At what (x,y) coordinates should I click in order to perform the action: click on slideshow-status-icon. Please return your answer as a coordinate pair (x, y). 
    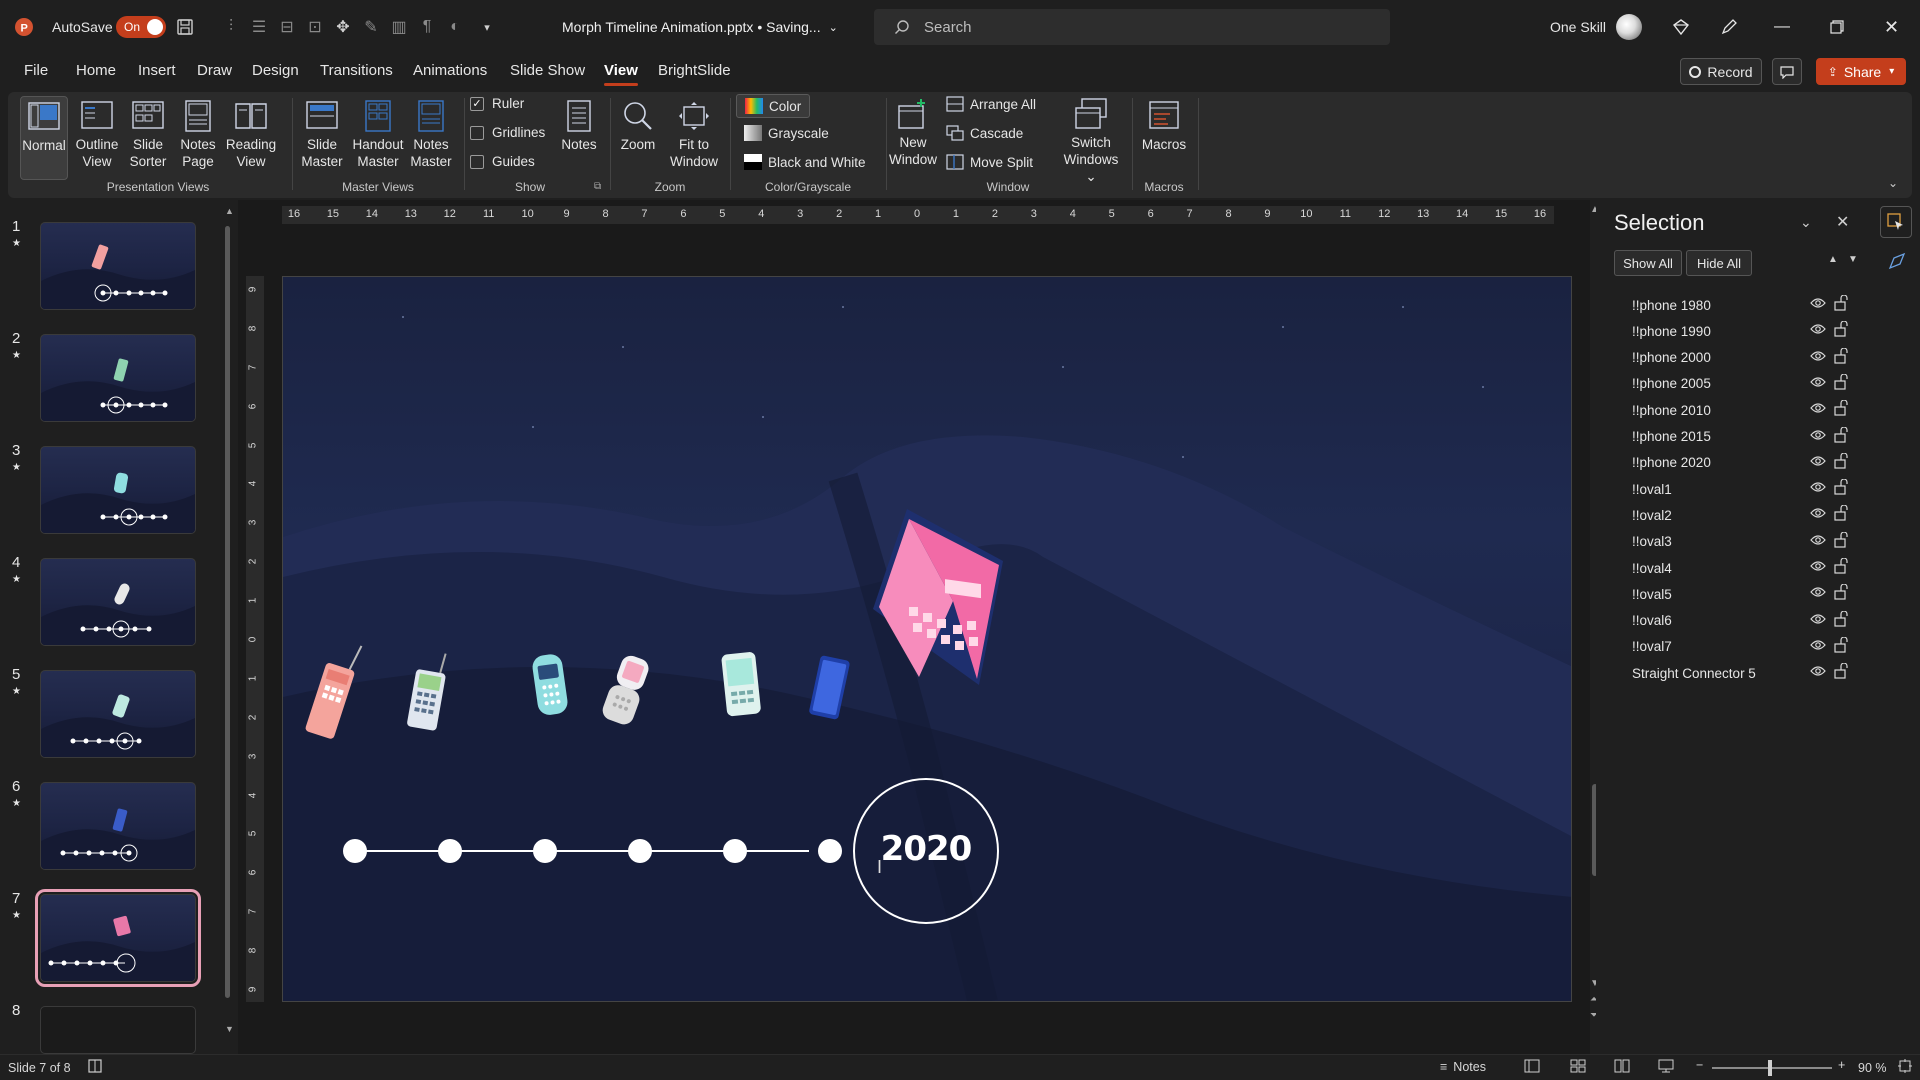
    Looking at the image, I should click on (1666, 1067).